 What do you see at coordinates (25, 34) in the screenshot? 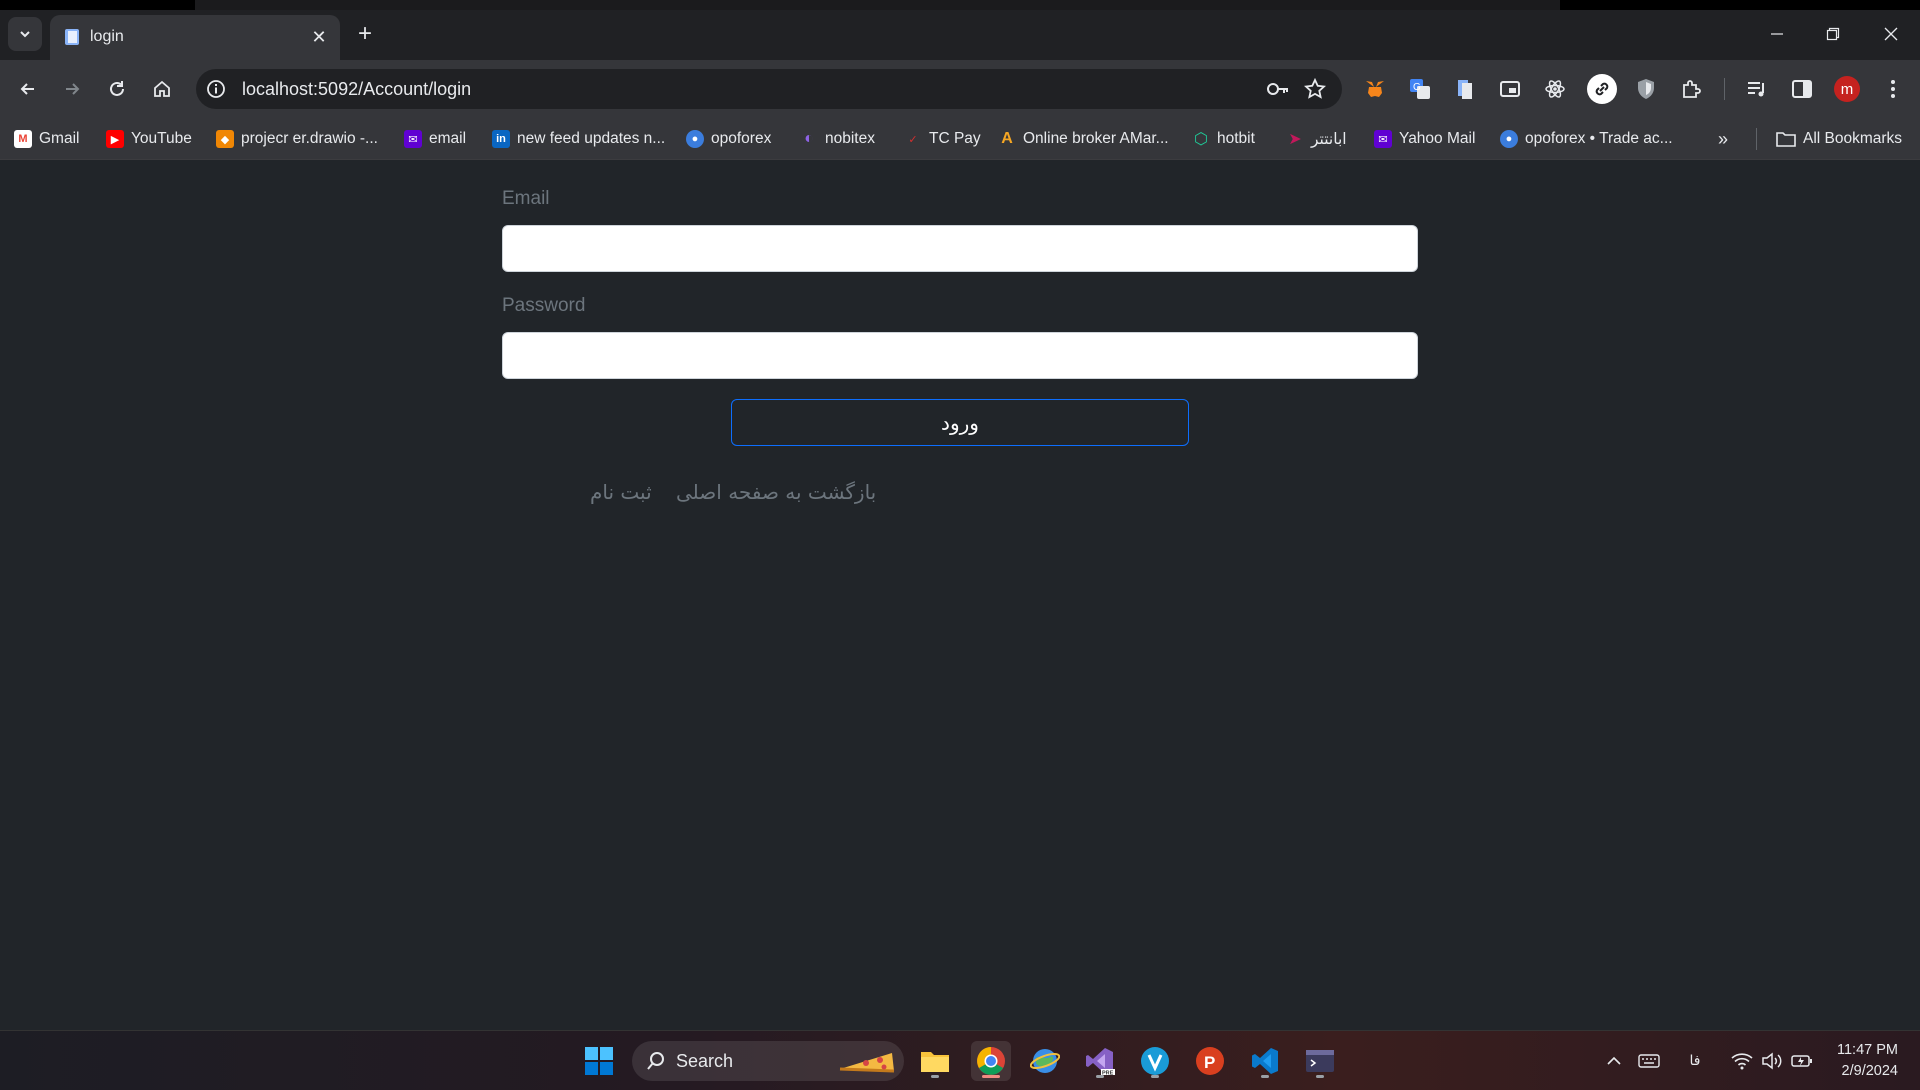
I see `tab-search-button` at bounding box center [25, 34].